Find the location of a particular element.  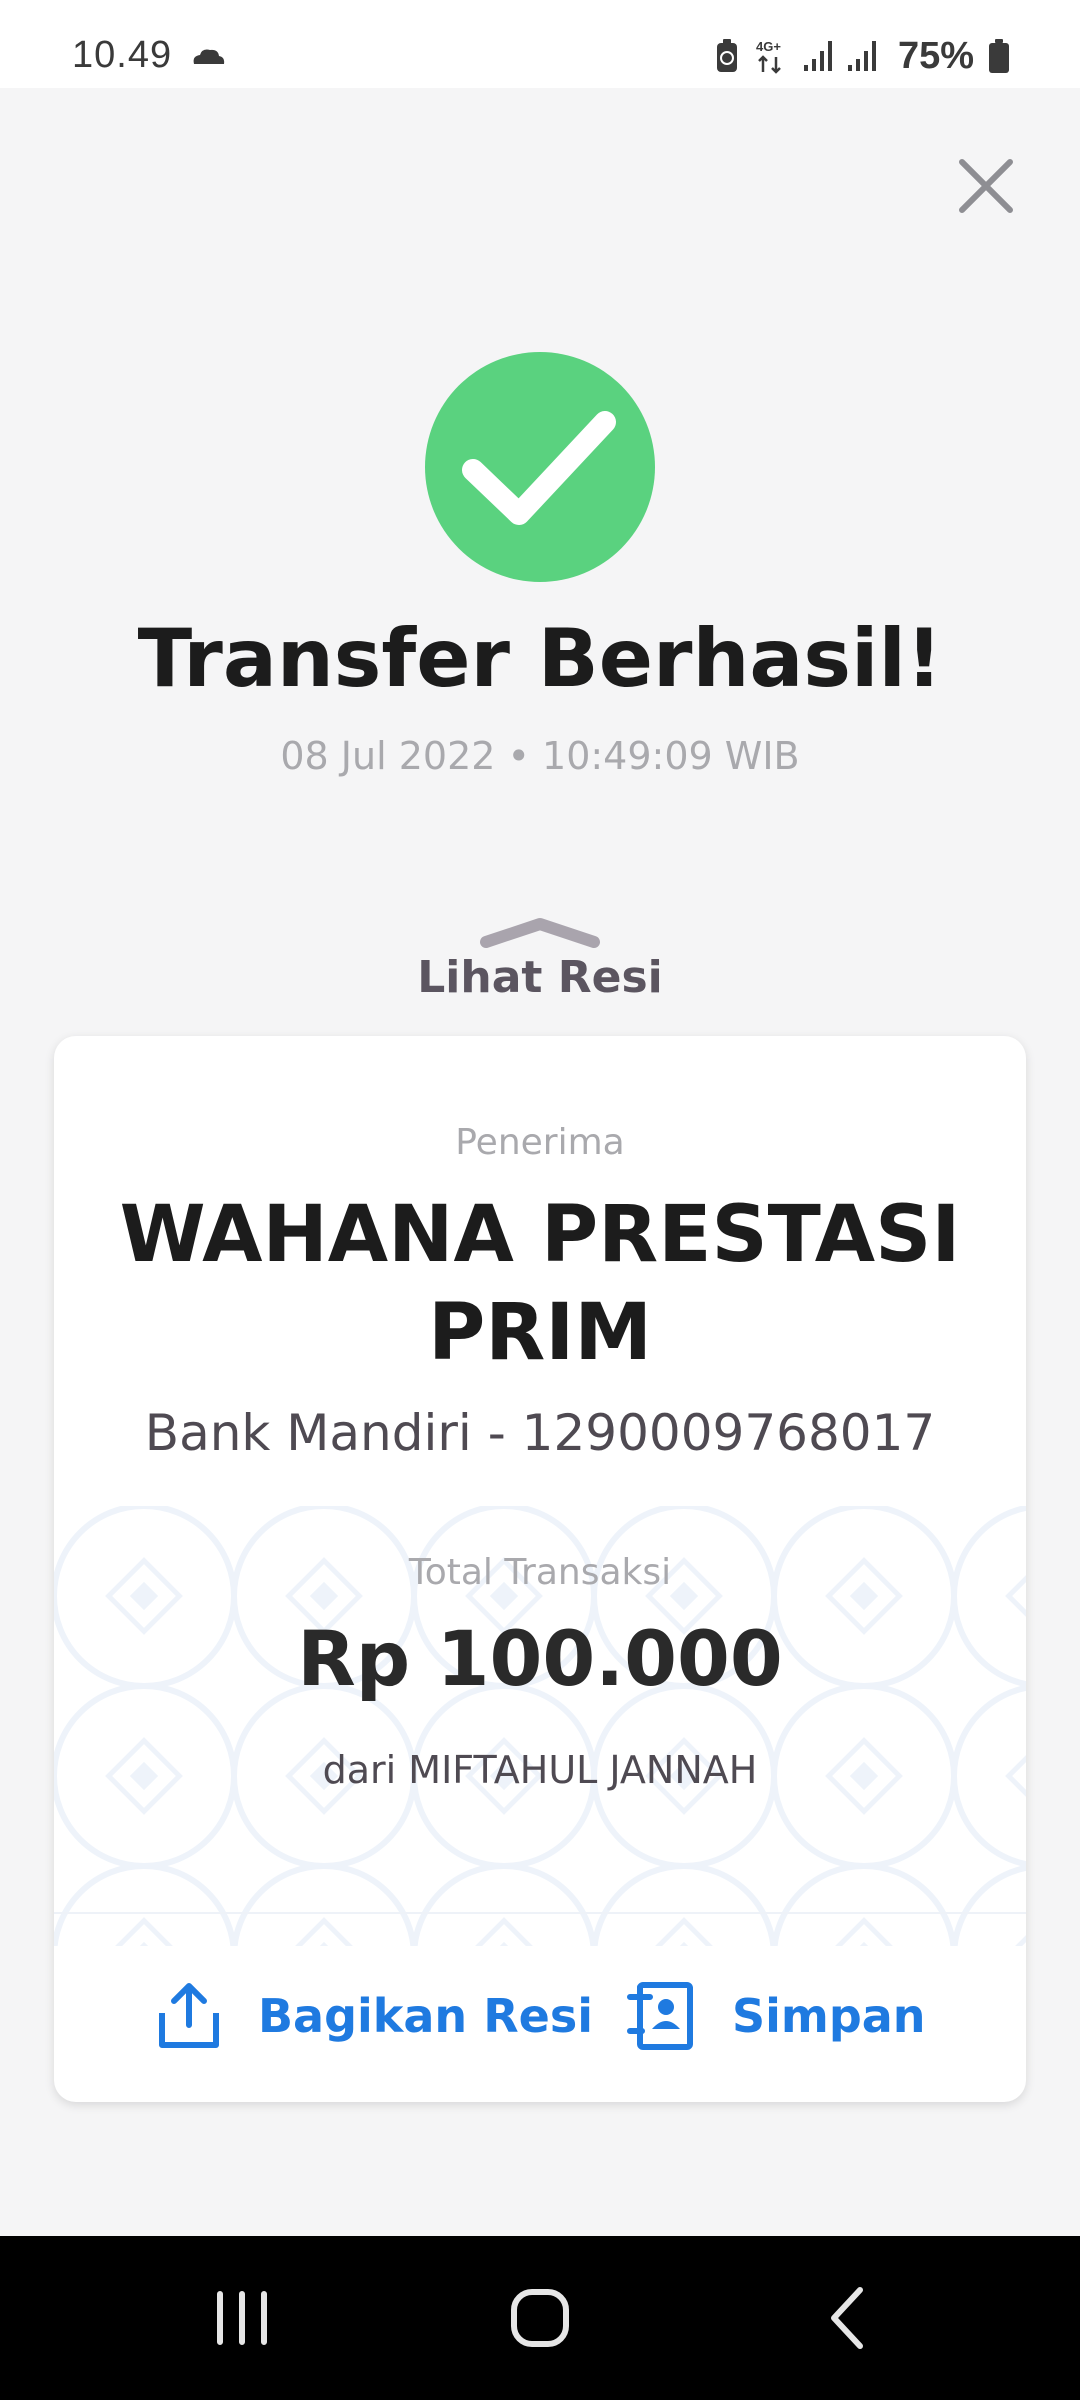

chevron-up-icon is located at coordinates (540, 932).